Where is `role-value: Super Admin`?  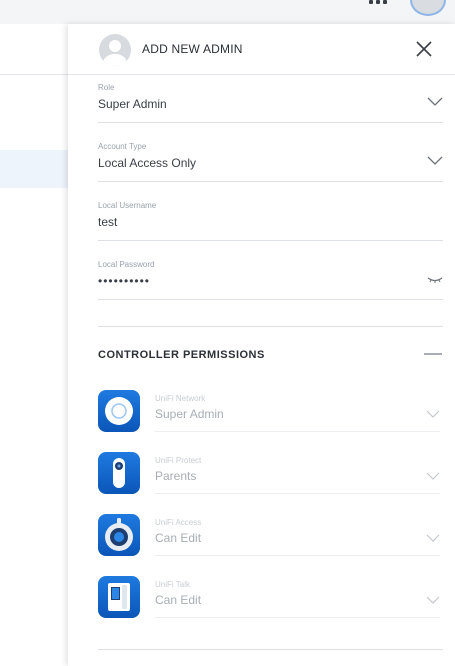
role-value: Super Admin is located at coordinates (132, 104).